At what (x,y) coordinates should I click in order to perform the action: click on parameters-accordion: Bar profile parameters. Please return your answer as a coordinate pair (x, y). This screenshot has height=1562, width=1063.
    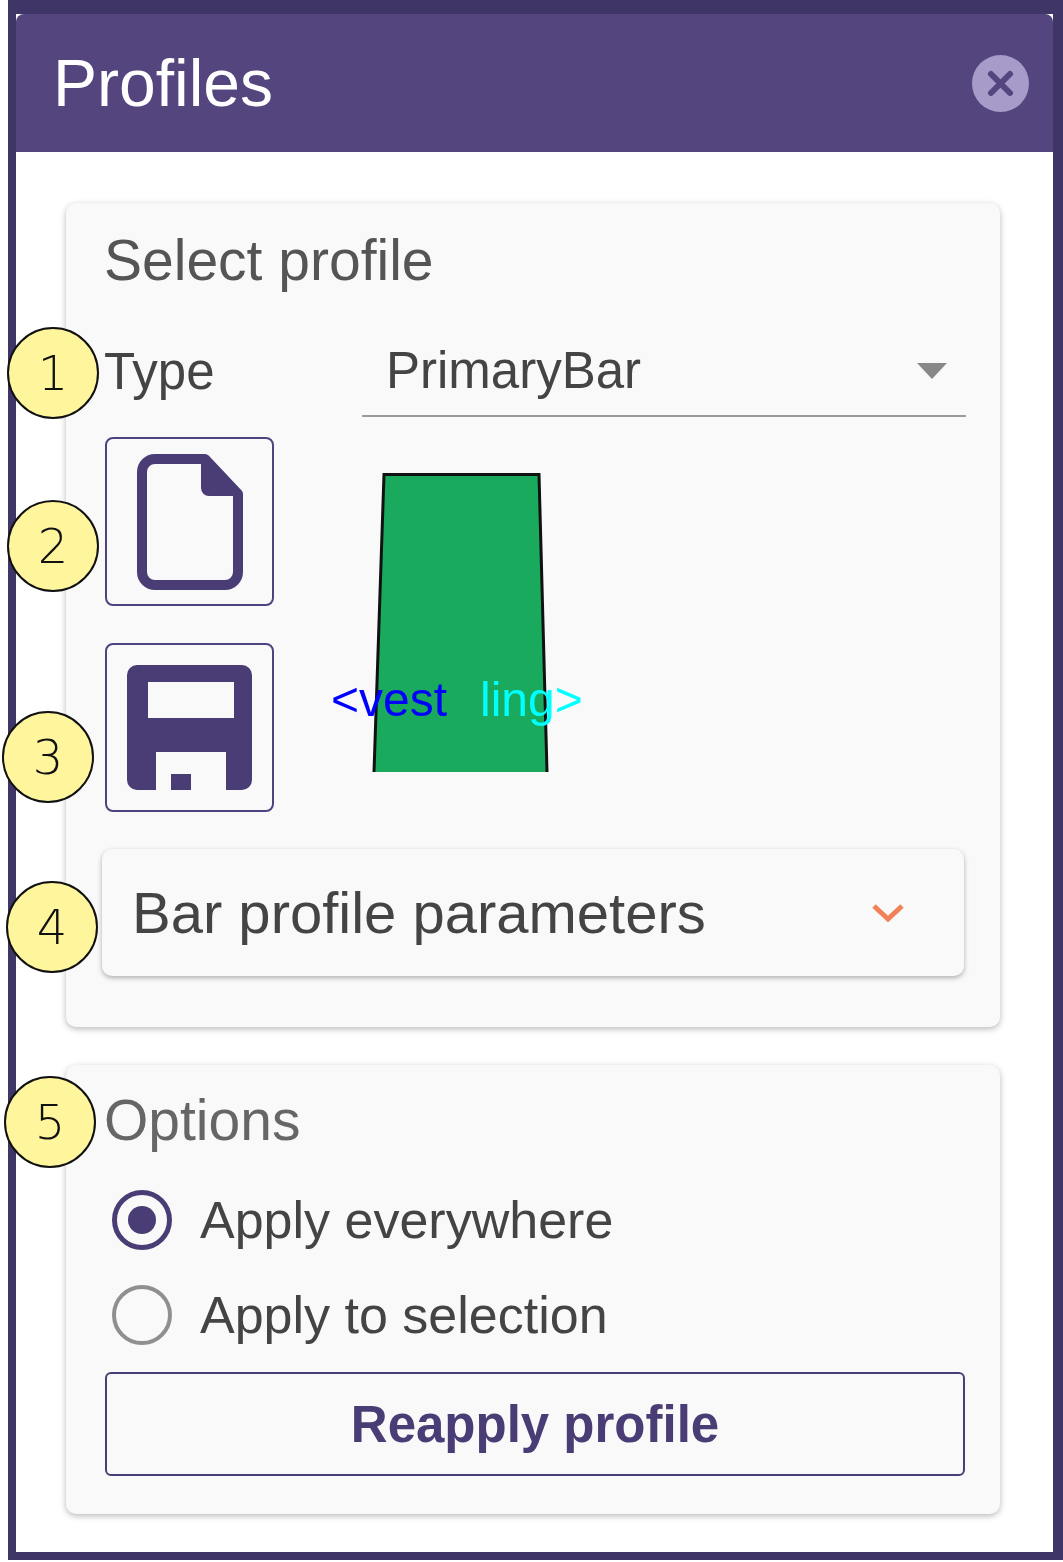
    Looking at the image, I should click on (533, 912).